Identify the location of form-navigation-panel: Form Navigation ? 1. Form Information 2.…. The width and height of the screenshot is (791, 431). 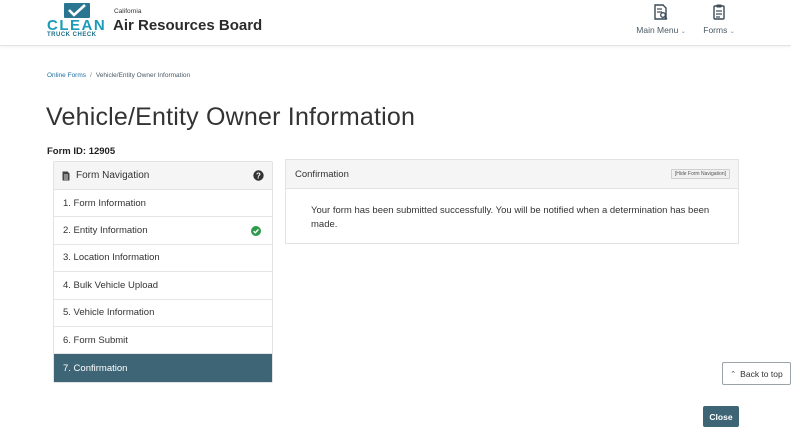
(163, 272).